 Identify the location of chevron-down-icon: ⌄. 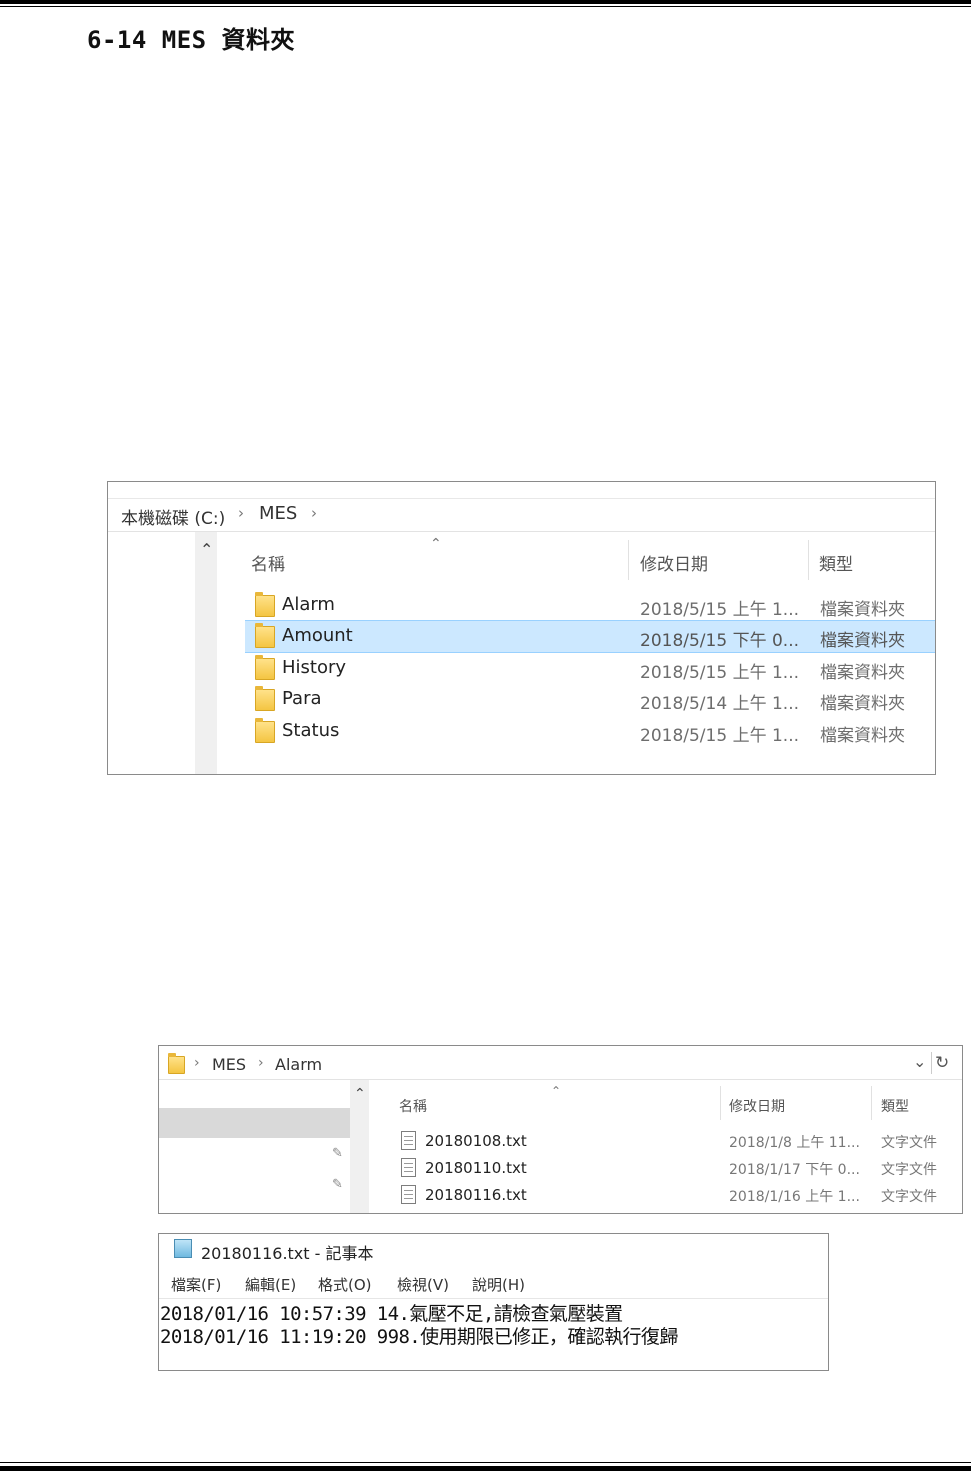
(919, 1061).